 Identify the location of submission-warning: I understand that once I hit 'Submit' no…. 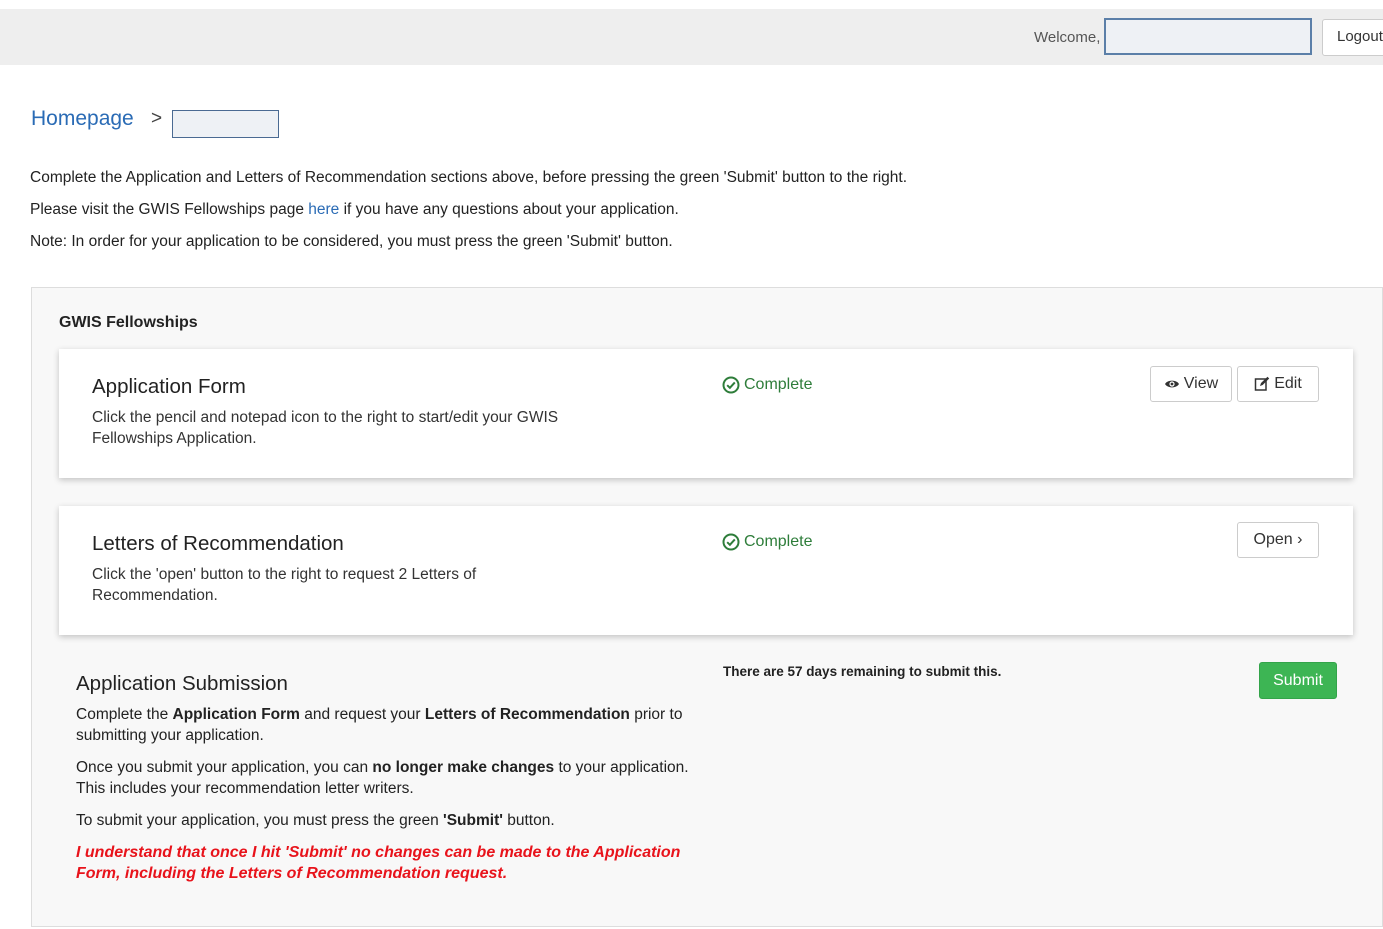
(378, 863).